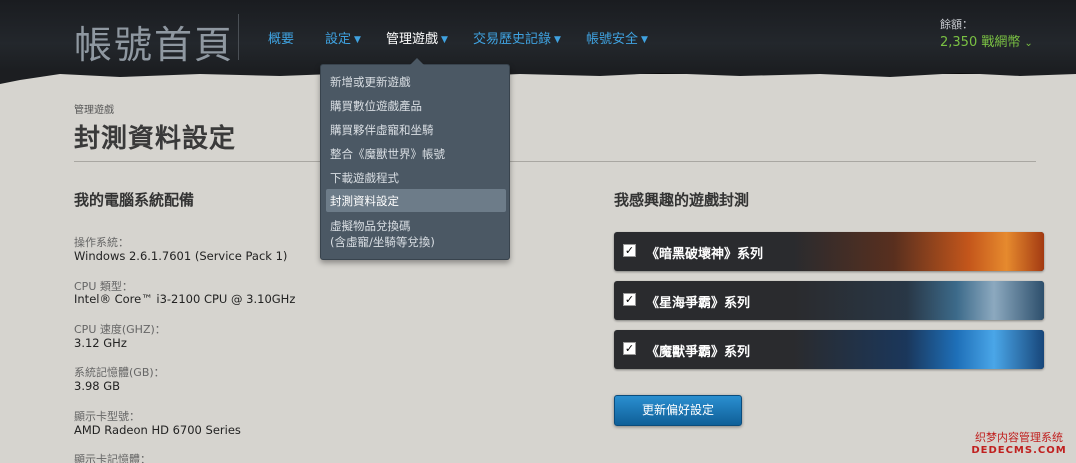 Image resolution: width=1076 pixels, height=463 pixels. Describe the element at coordinates (238, 37) in the screenshot. I see `title-divider` at that location.